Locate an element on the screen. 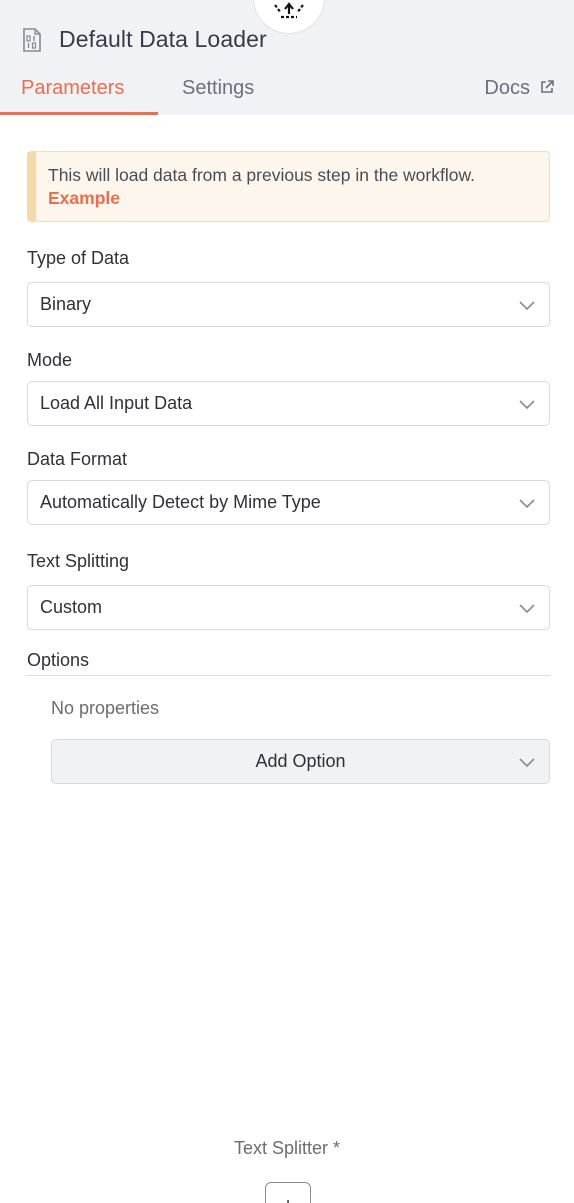  mode-select: Load All Input Data is located at coordinates (288, 403).